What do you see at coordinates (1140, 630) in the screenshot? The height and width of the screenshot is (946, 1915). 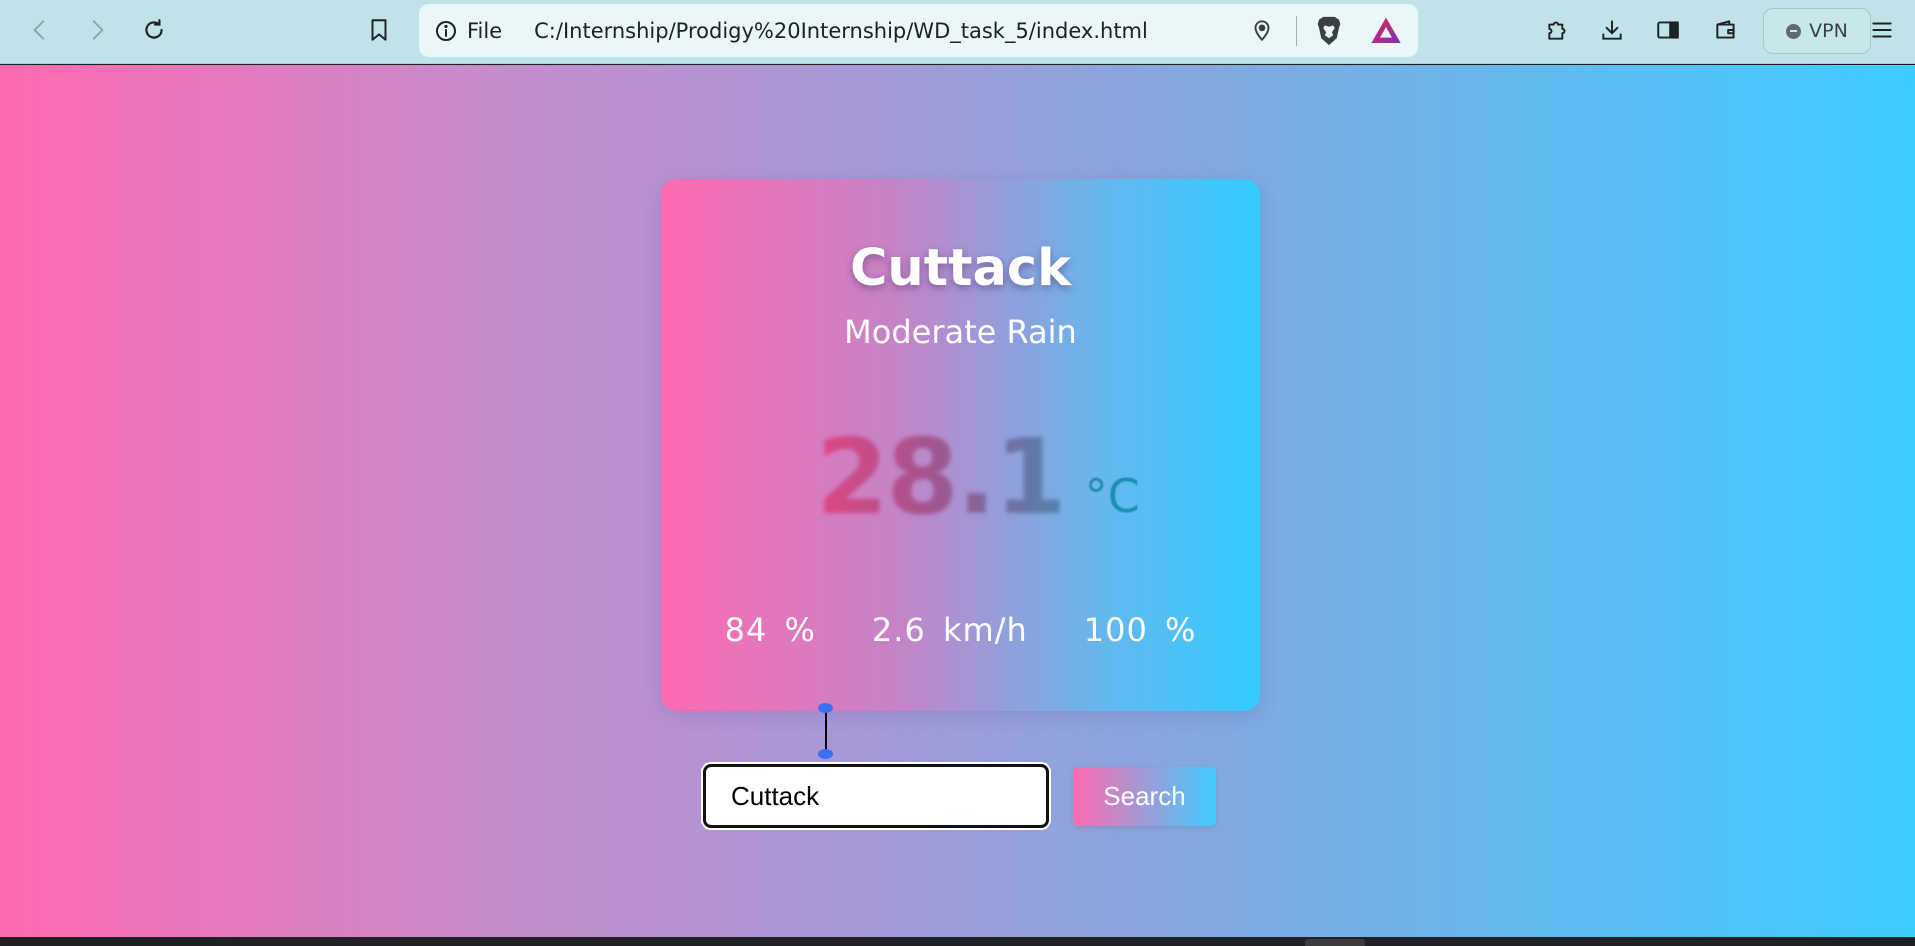 I see `cloud-cover-value: 100 %` at bounding box center [1140, 630].